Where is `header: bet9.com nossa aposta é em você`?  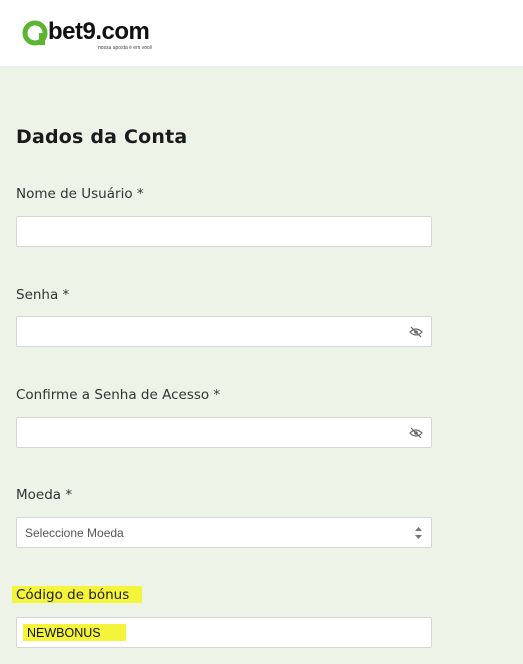
header: bet9.com nossa aposta é em você is located at coordinates (261, 33).